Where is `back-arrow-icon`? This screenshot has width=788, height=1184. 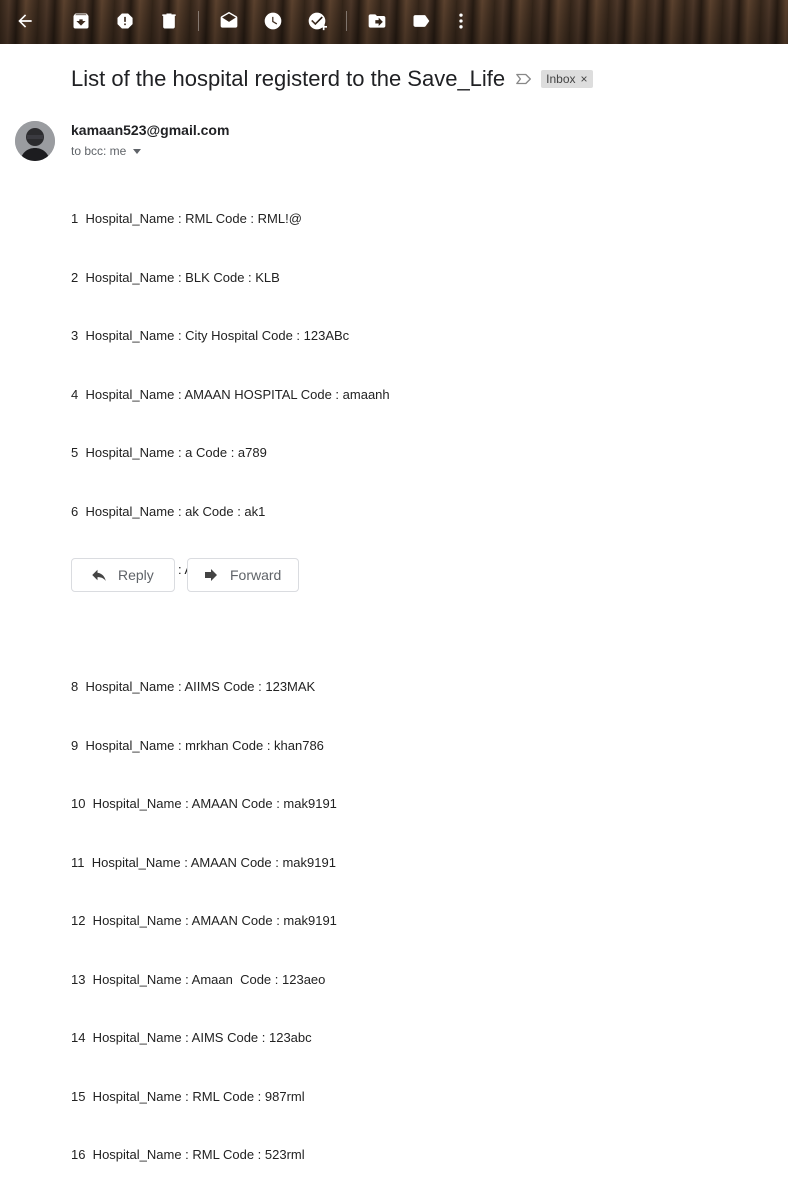
back-arrow-icon is located at coordinates (25, 21).